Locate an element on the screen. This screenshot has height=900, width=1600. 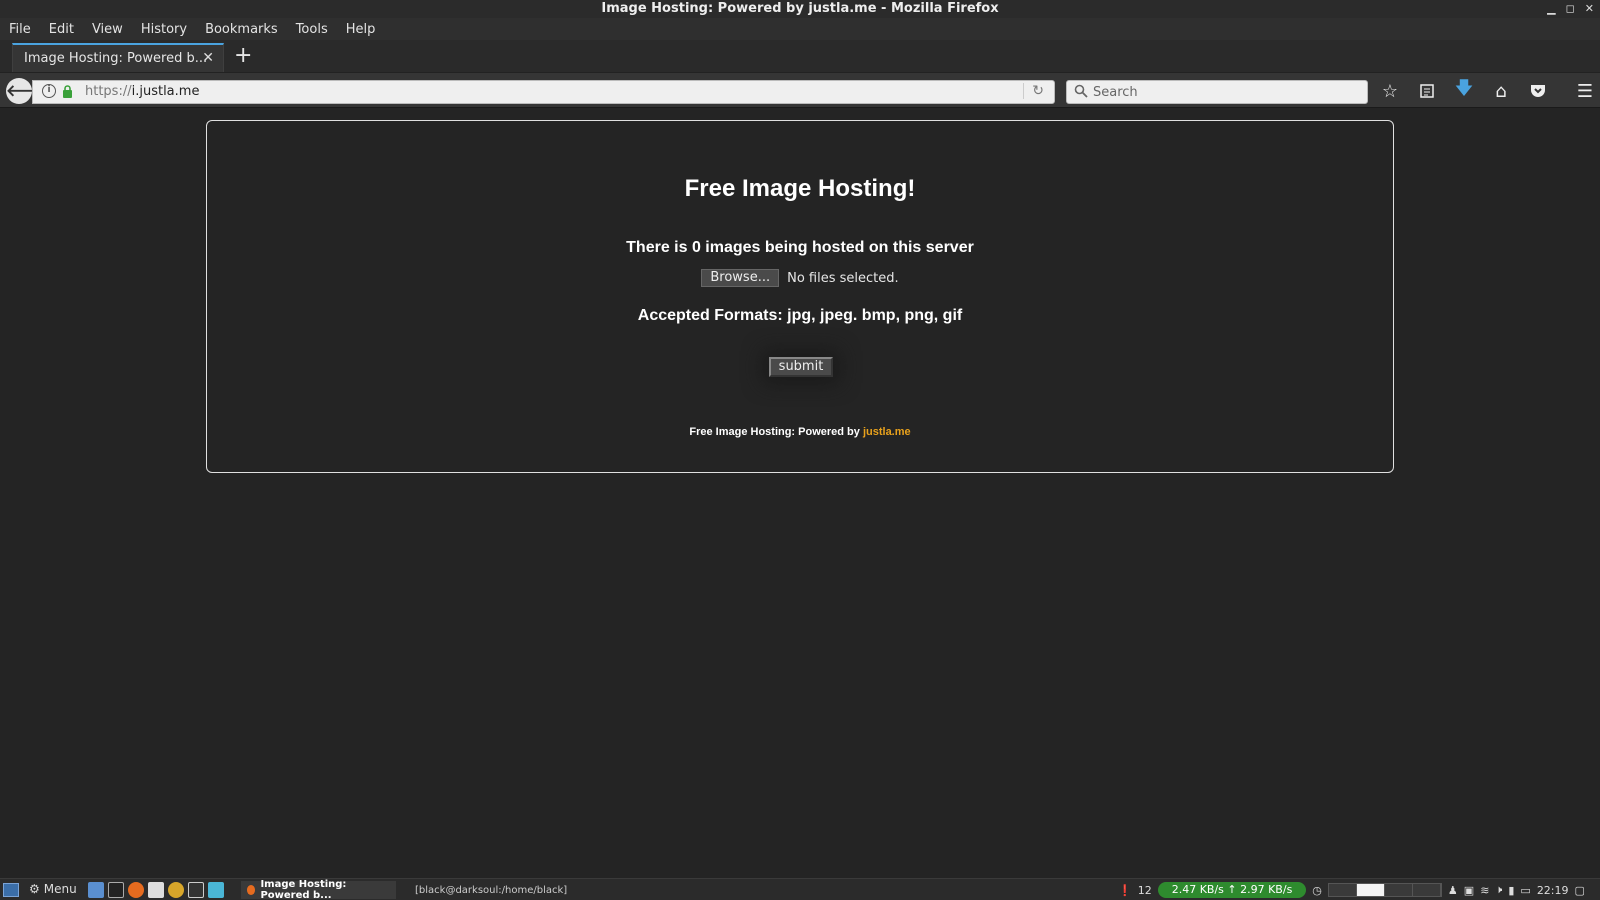
minimize-icon: ▁ is located at coordinates (1551, 9).